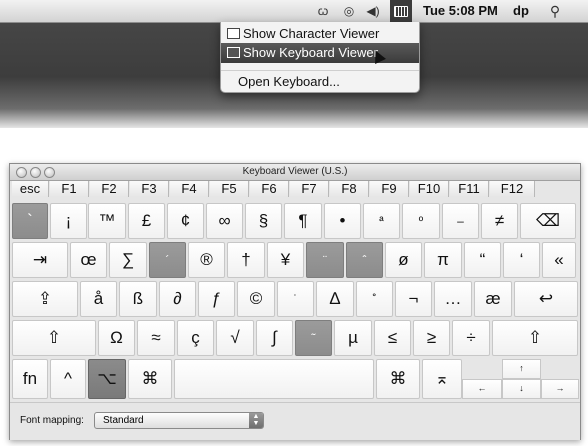 The height and width of the screenshot is (446, 588). Describe the element at coordinates (116, 338) in the screenshot. I see `key: Ω` at that location.